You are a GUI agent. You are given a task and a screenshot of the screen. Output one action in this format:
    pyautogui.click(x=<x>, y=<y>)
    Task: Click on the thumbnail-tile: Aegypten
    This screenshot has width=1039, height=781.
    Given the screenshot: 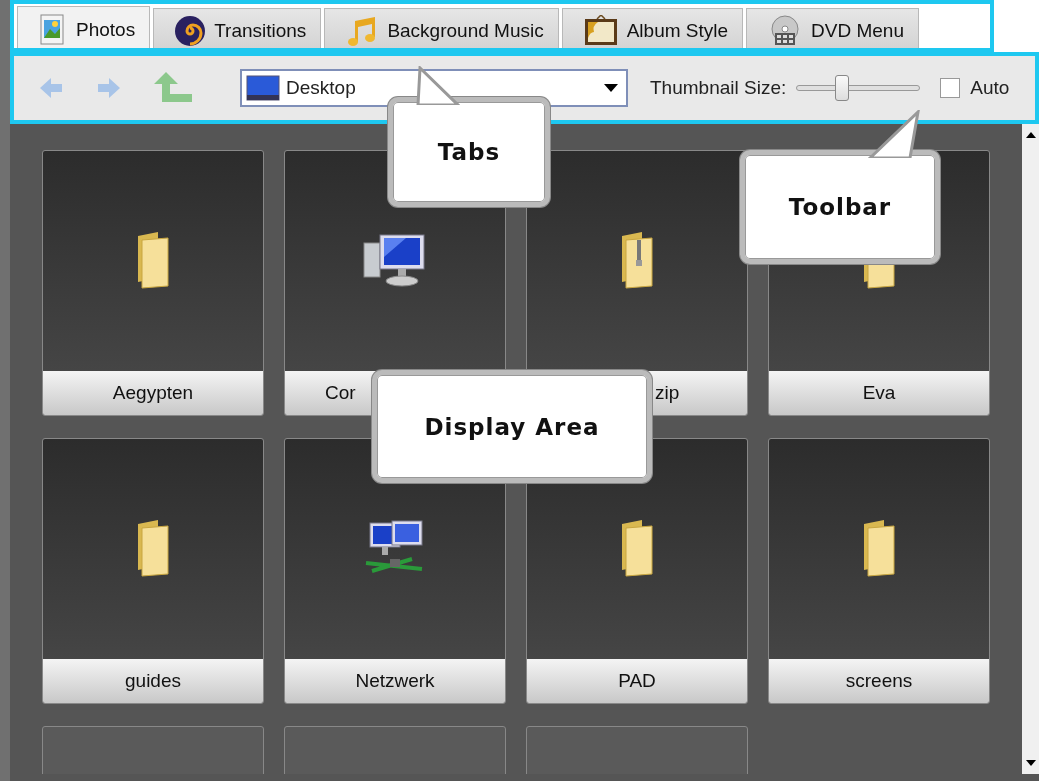 What is the action you would take?
    pyautogui.click(x=153, y=283)
    